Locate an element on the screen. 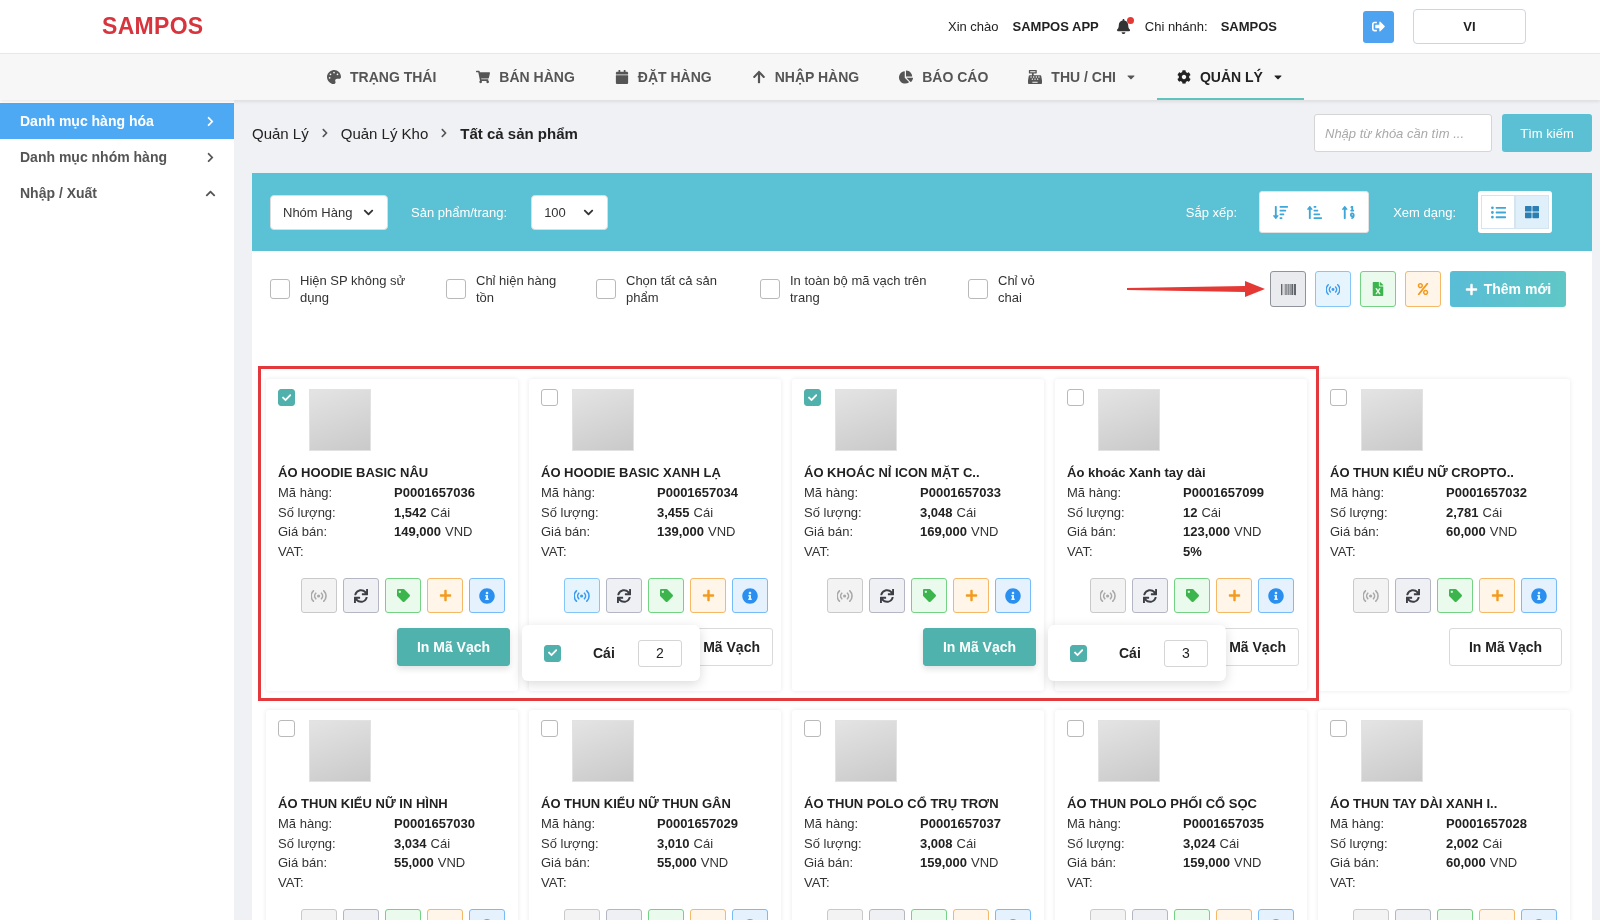 This screenshot has height=920, width=1600. field-value: 3,024 is located at coordinates (1199, 843).